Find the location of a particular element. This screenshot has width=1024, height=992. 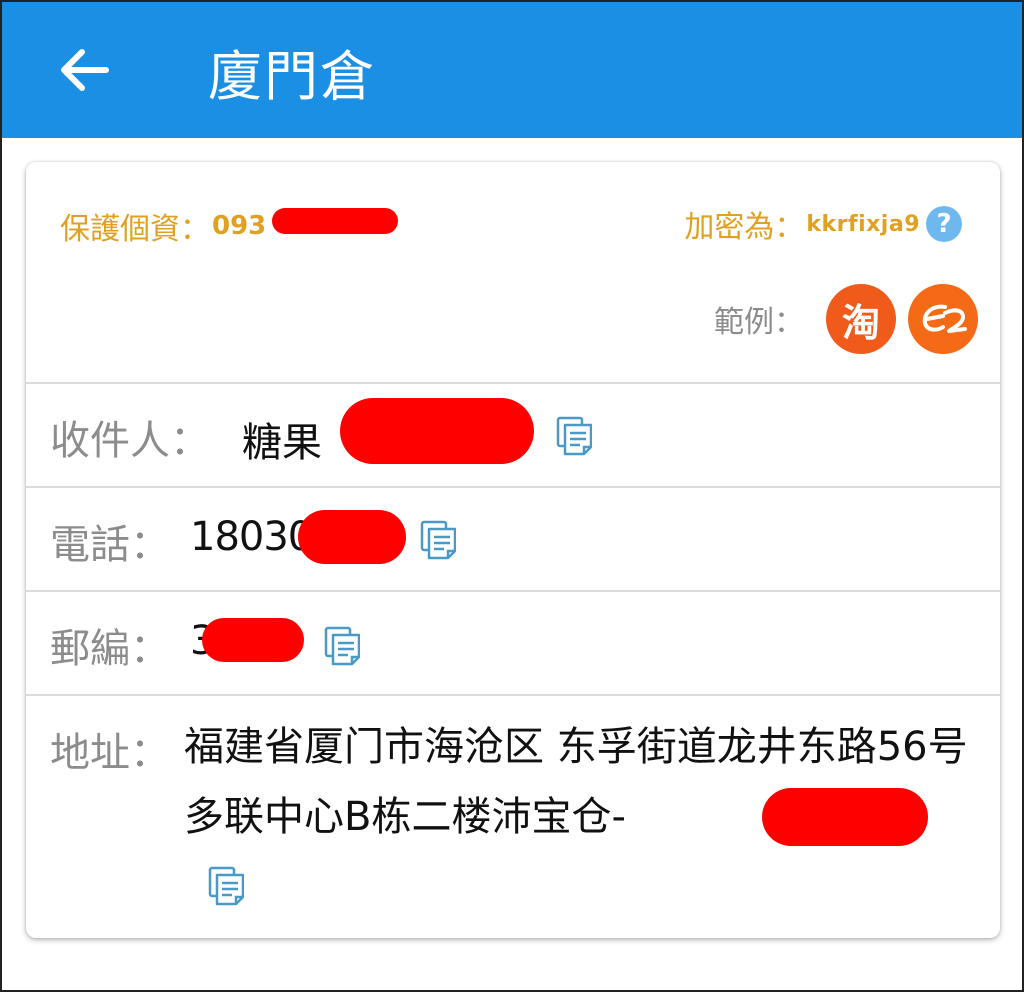

address-label: 地址： is located at coordinates (110, 753).